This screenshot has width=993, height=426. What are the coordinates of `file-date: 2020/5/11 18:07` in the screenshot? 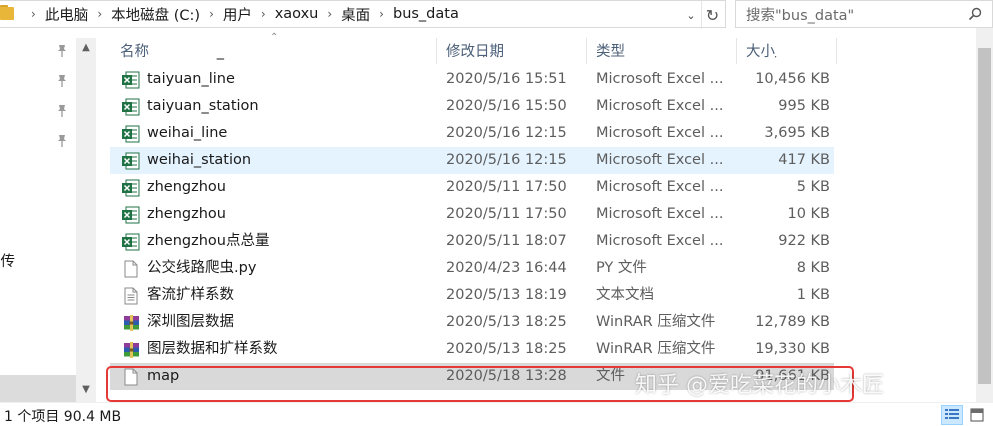 It's located at (506, 241).